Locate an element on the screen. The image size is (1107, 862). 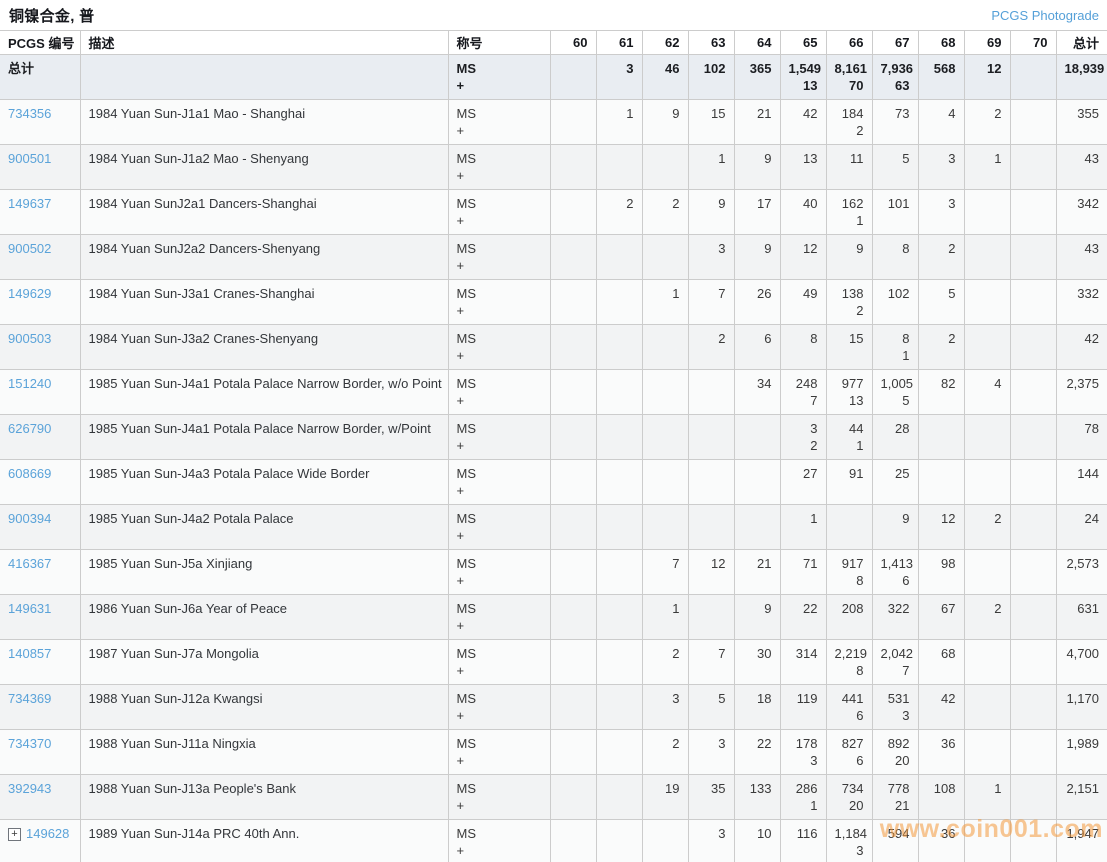
pcgs-number-link: 149629 is located at coordinates (29, 293).